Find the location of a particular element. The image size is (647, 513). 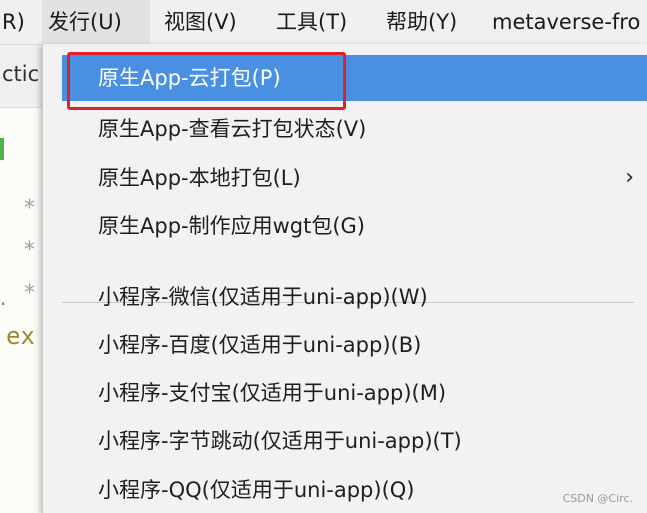

menu-publish: 发行(U) is located at coordinates (96, 22).